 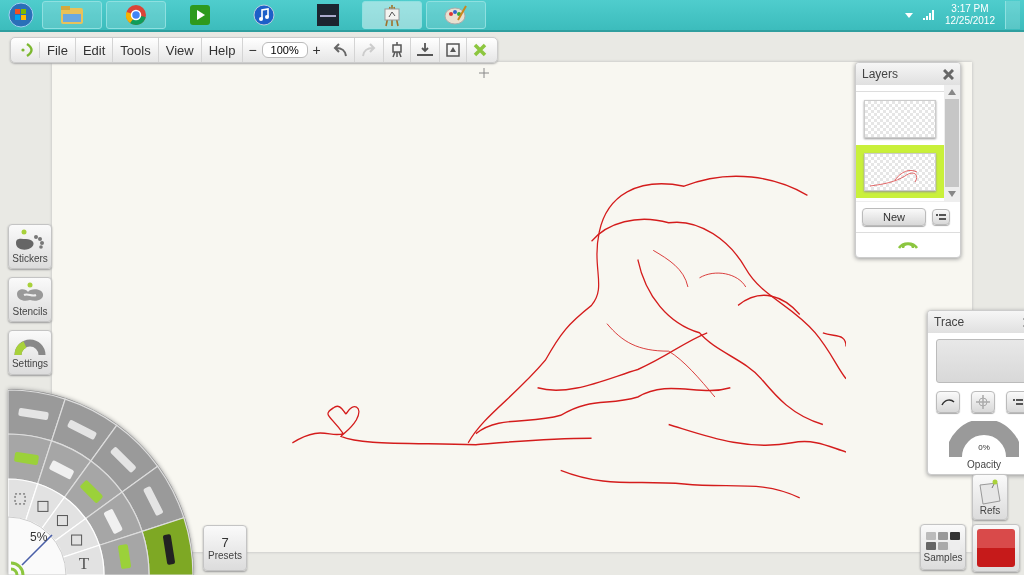 I want to click on side-panel-button: Stickers, so click(x=30, y=246).